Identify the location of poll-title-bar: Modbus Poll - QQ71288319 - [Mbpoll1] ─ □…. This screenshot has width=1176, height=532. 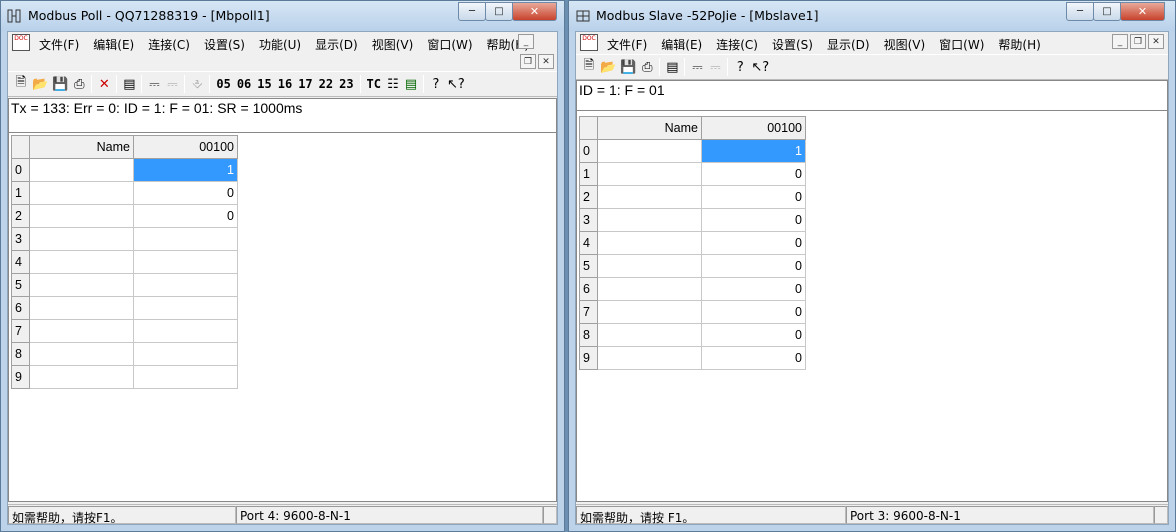
(282, 16).